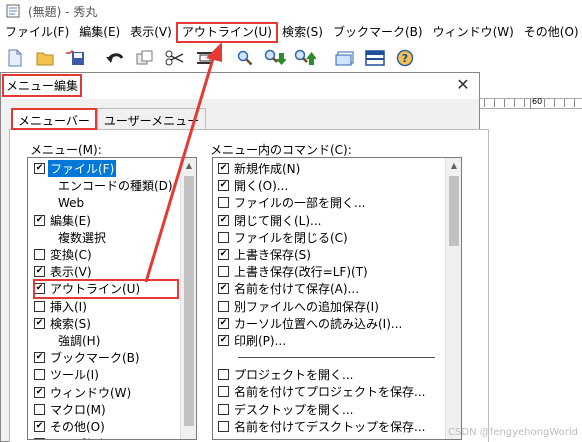 Image resolution: width=582 pixels, height=442 pixels. What do you see at coordinates (54, 119) in the screenshot?
I see `tab: メニューバー` at bounding box center [54, 119].